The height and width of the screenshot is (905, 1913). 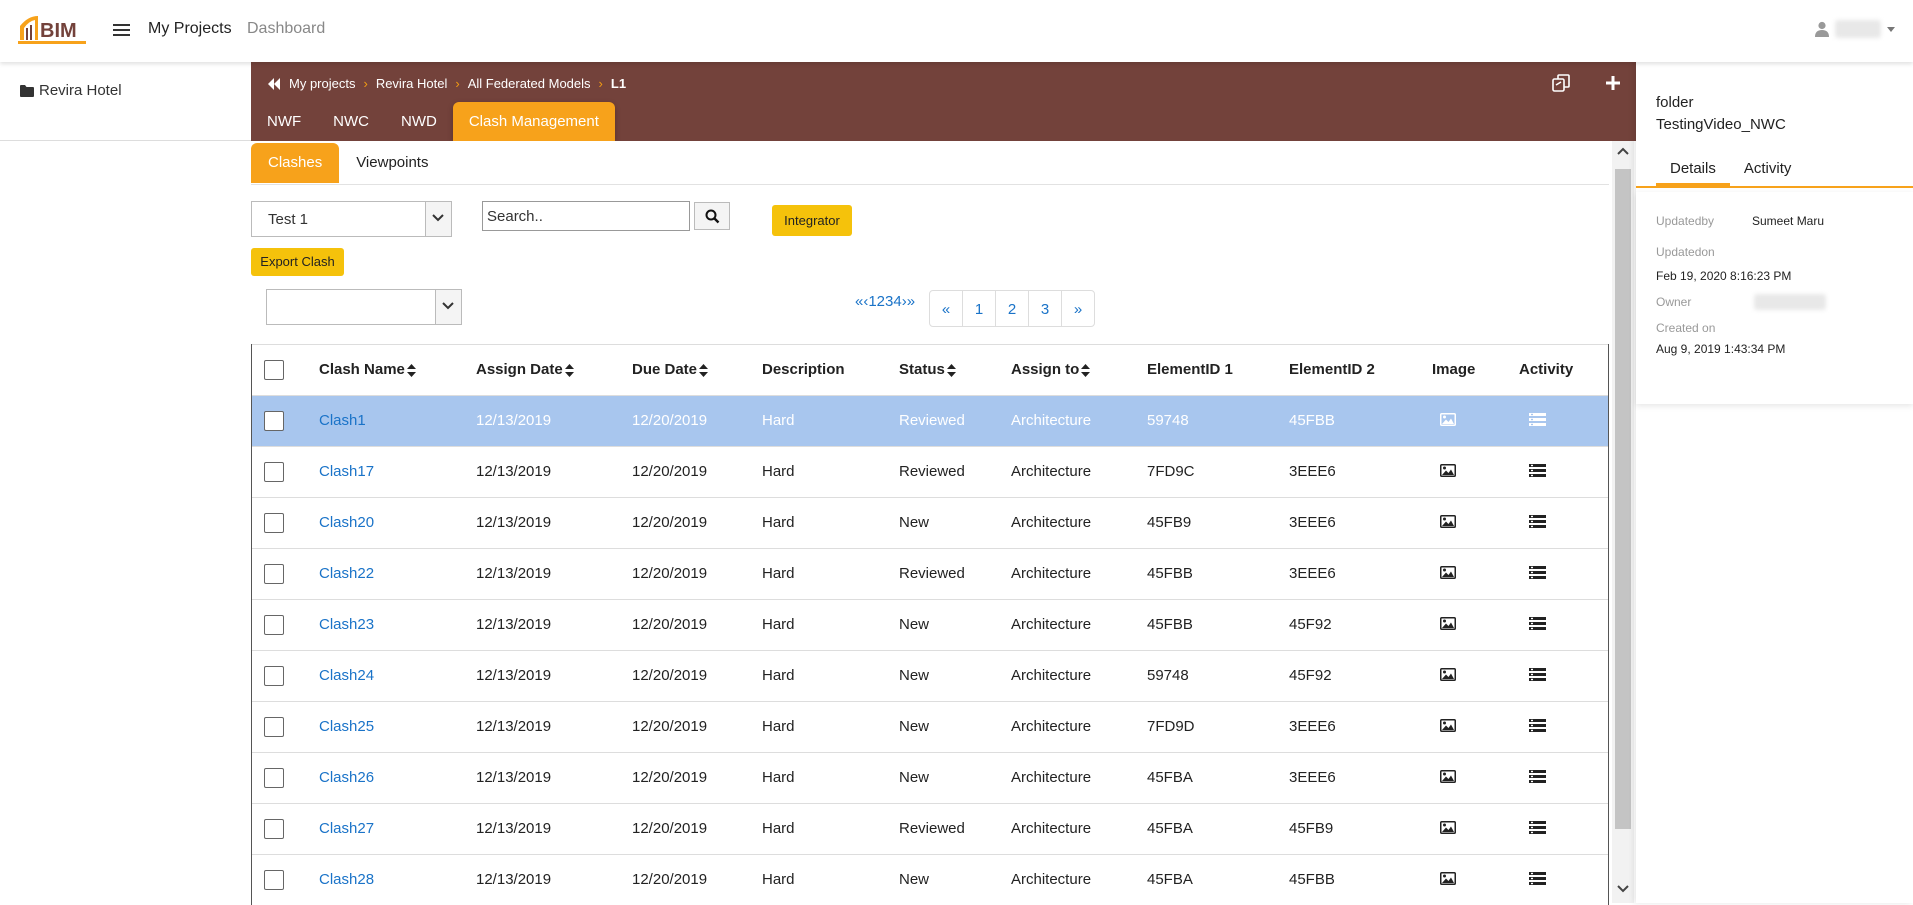 I want to click on pagination-text: «‹1234›», so click(x=885, y=301).